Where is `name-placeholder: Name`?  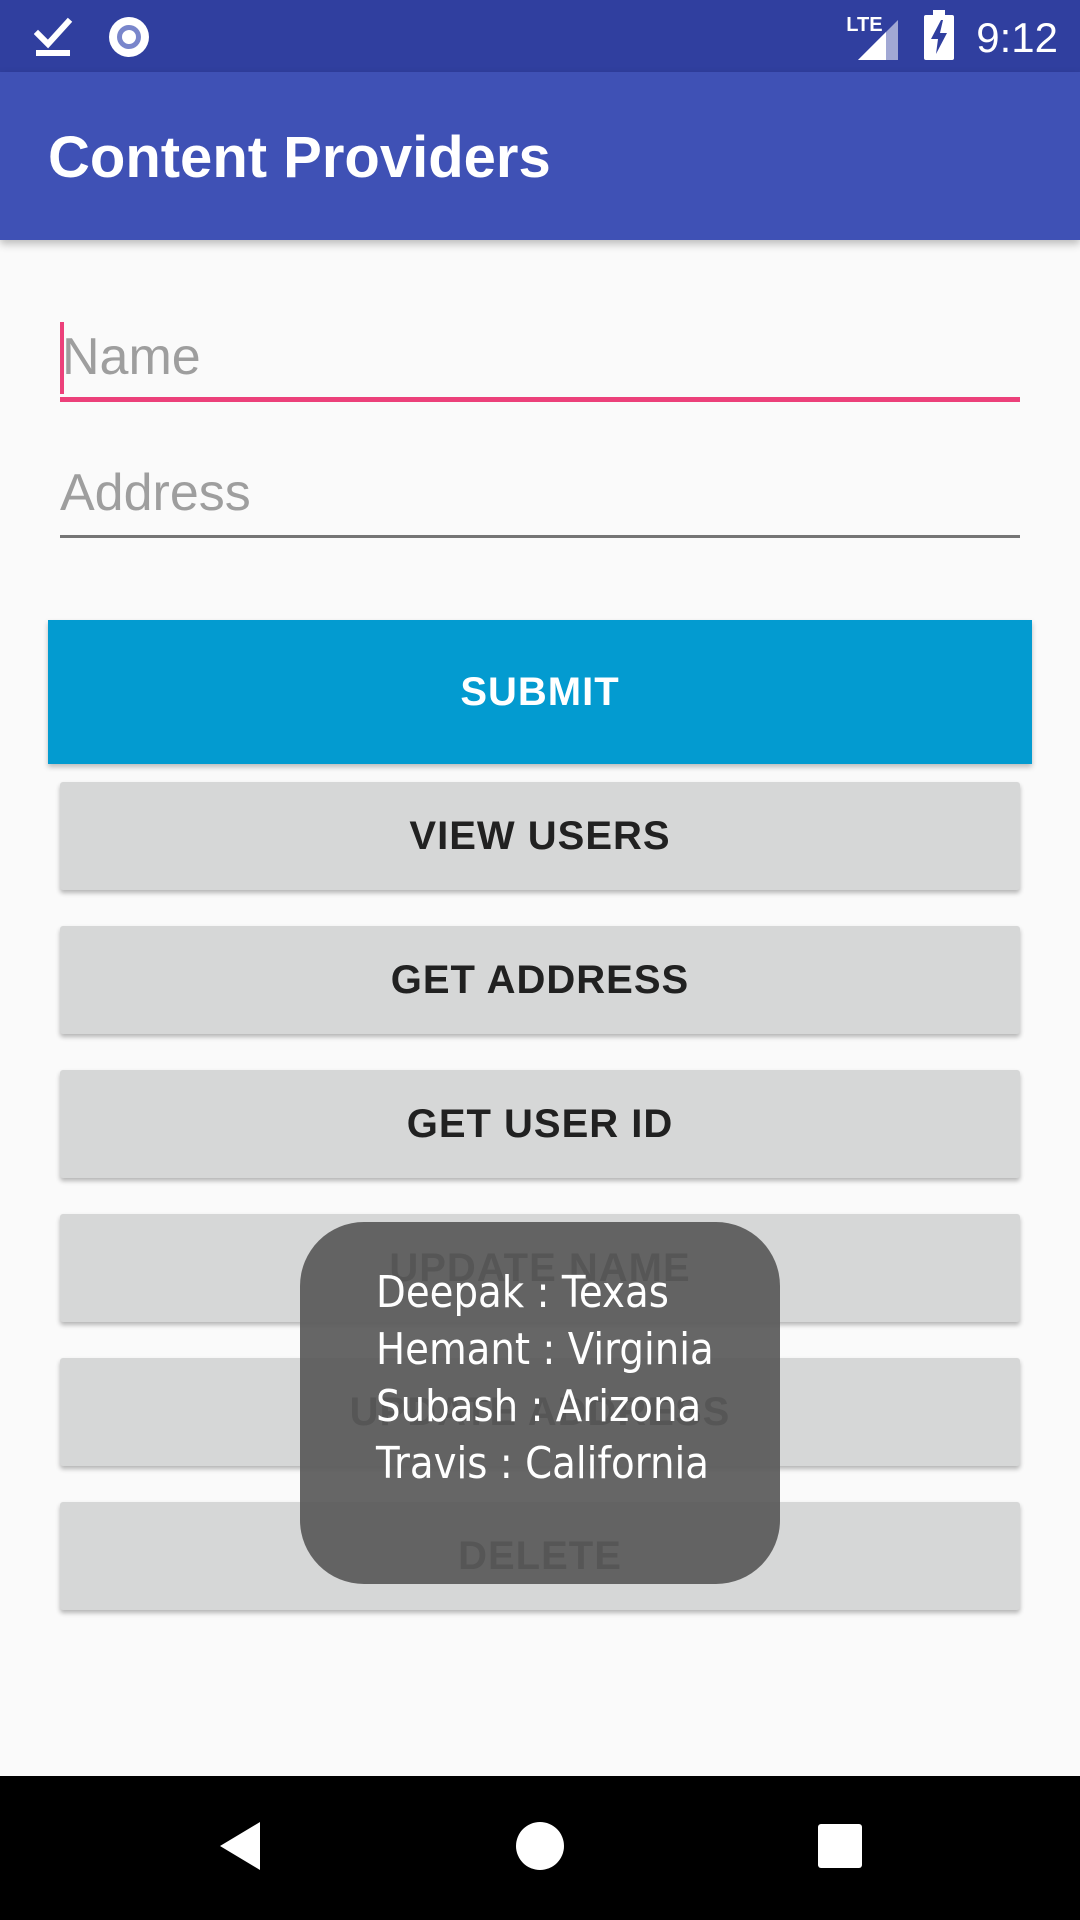 name-placeholder: Name is located at coordinates (131, 357).